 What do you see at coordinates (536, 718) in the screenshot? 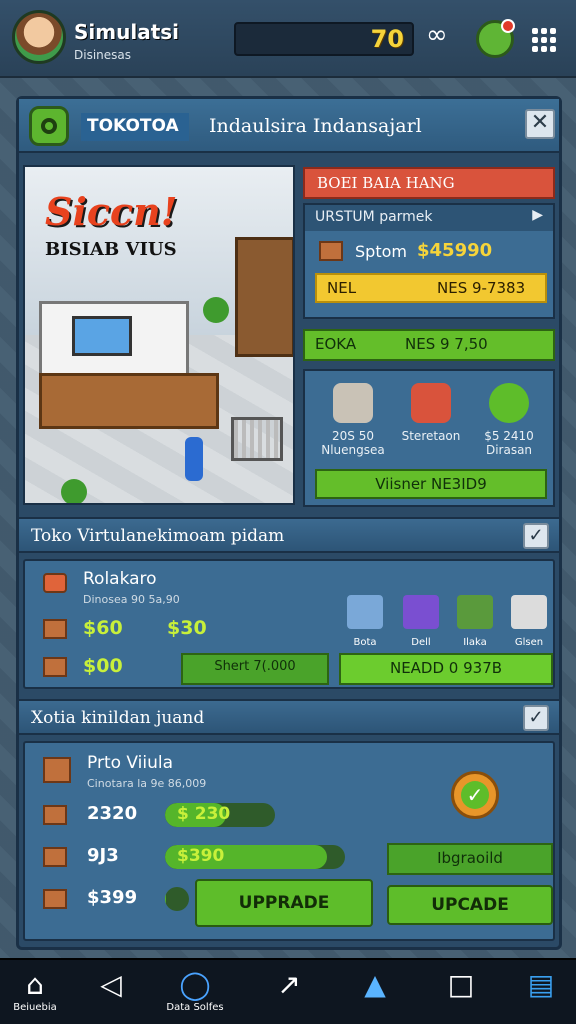
I see `checkbox-2: ✓` at bounding box center [536, 718].